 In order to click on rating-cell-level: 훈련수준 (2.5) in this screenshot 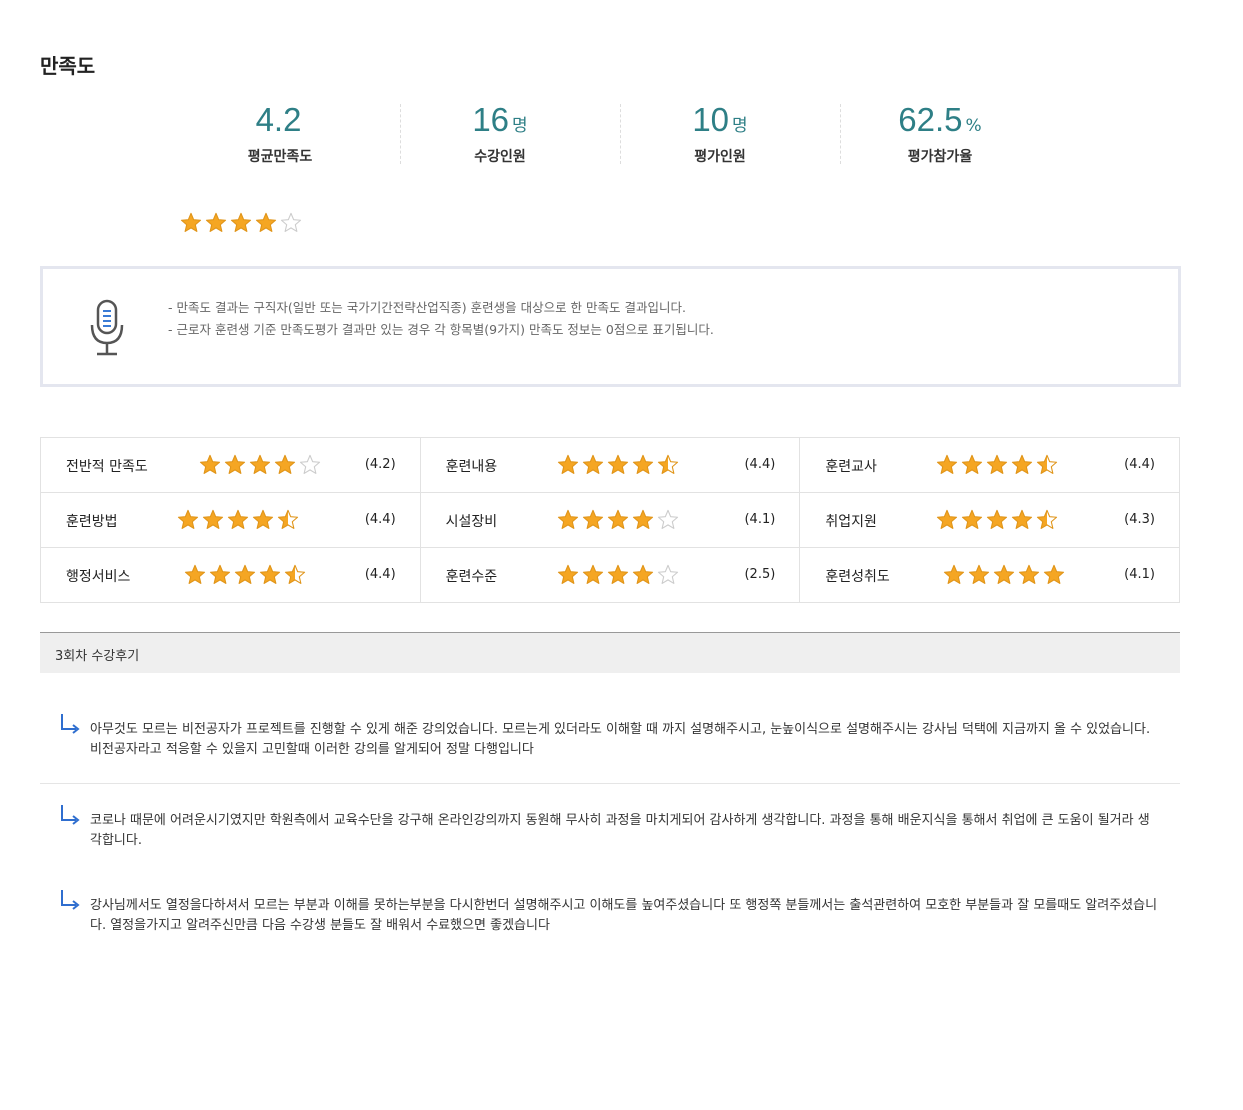, I will do `click(610, 575)`.